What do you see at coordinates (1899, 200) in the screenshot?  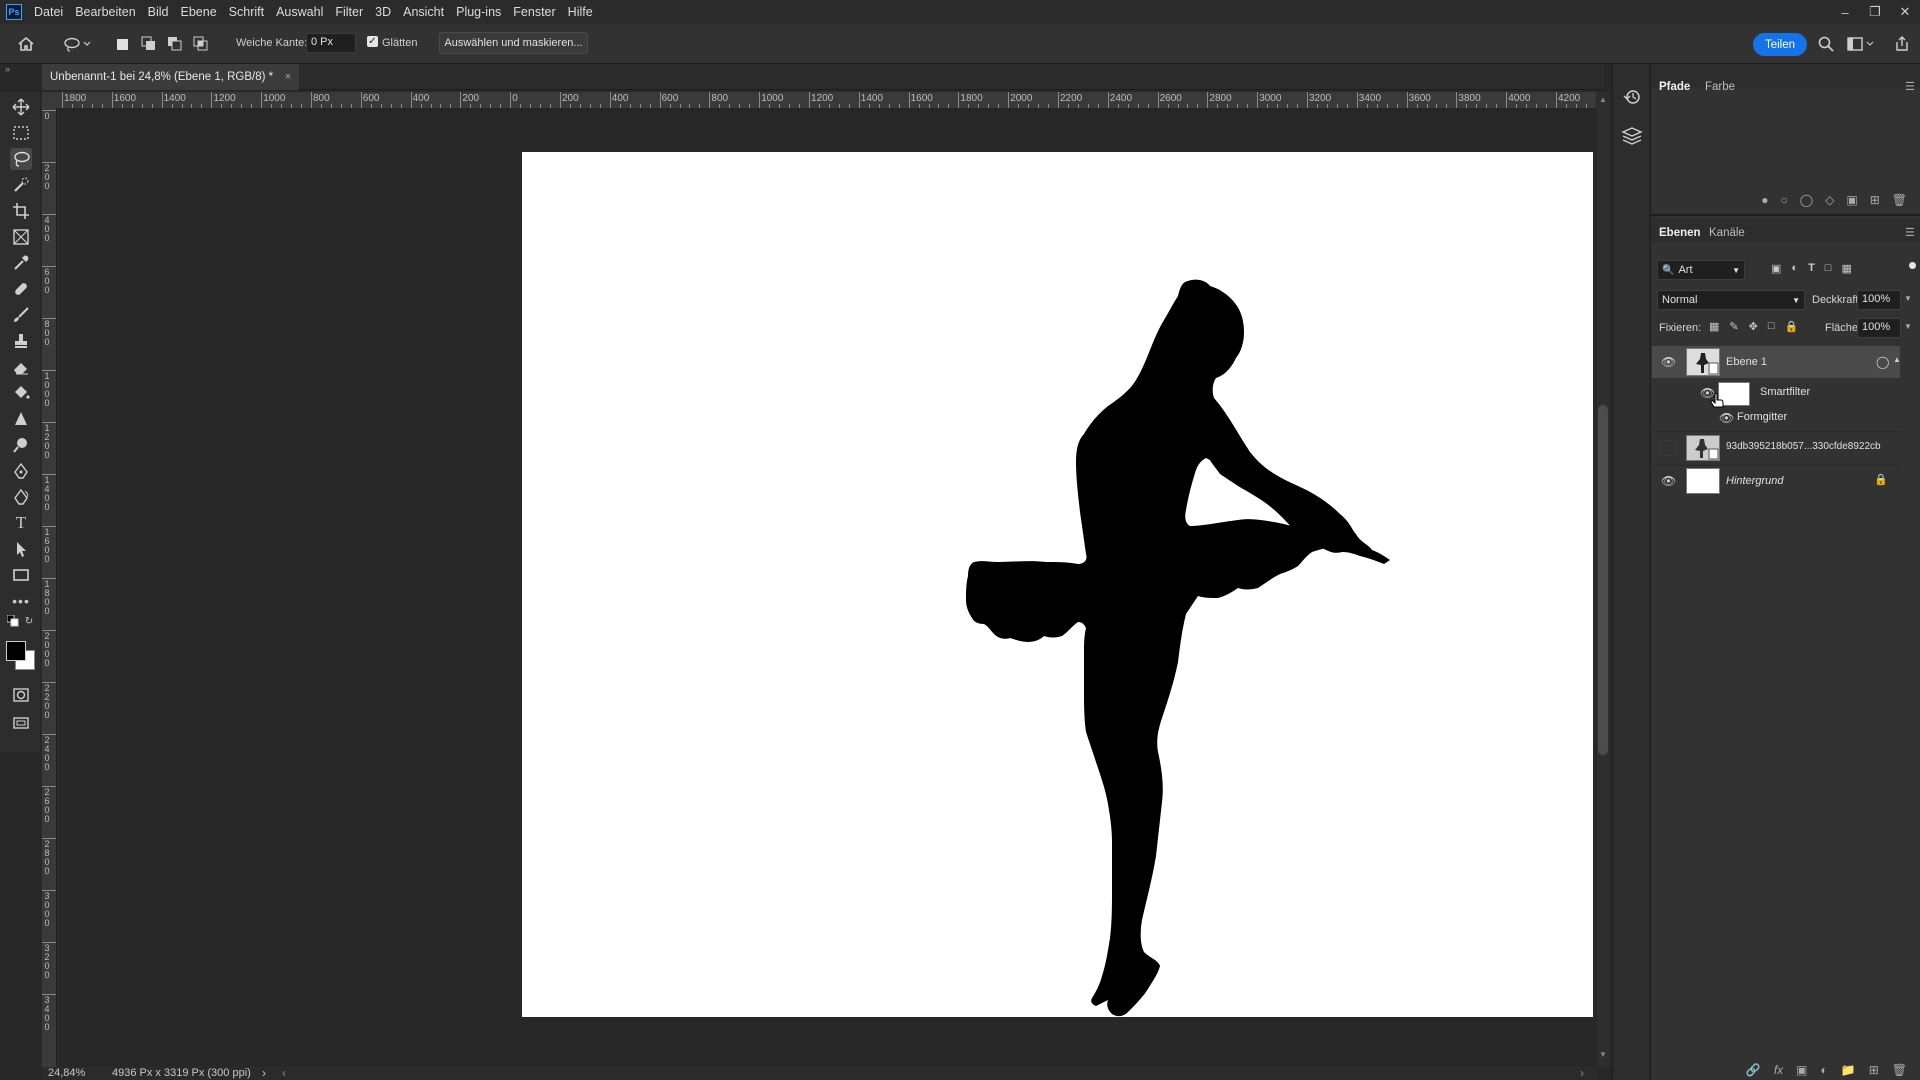 I see `delete-path-icon: 🗑` at bounding box center [1899, 200].